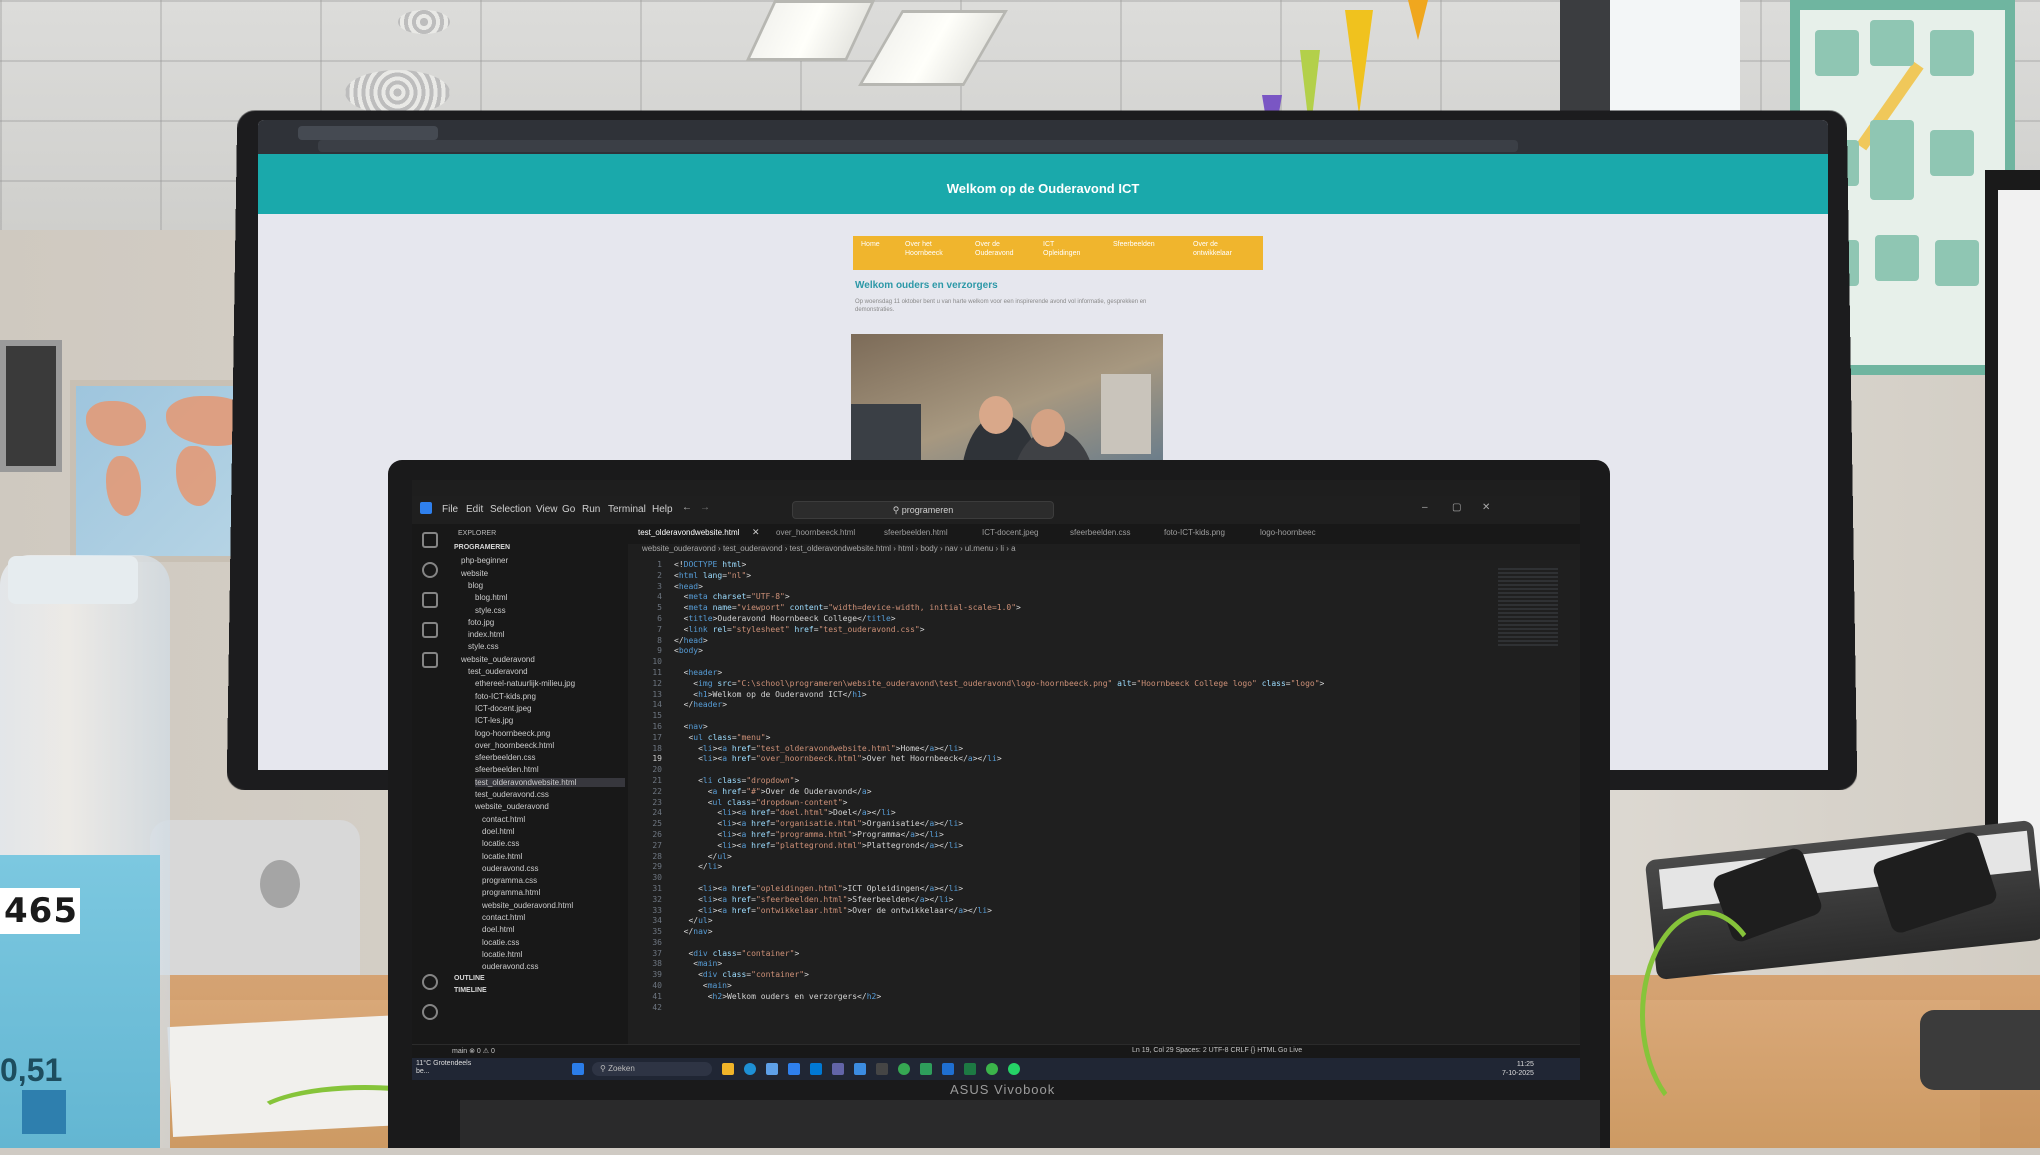 The height and width of the screenshot is (1155, 2040). I want to click on menu-terminal: Terminal, so click(627, 509).